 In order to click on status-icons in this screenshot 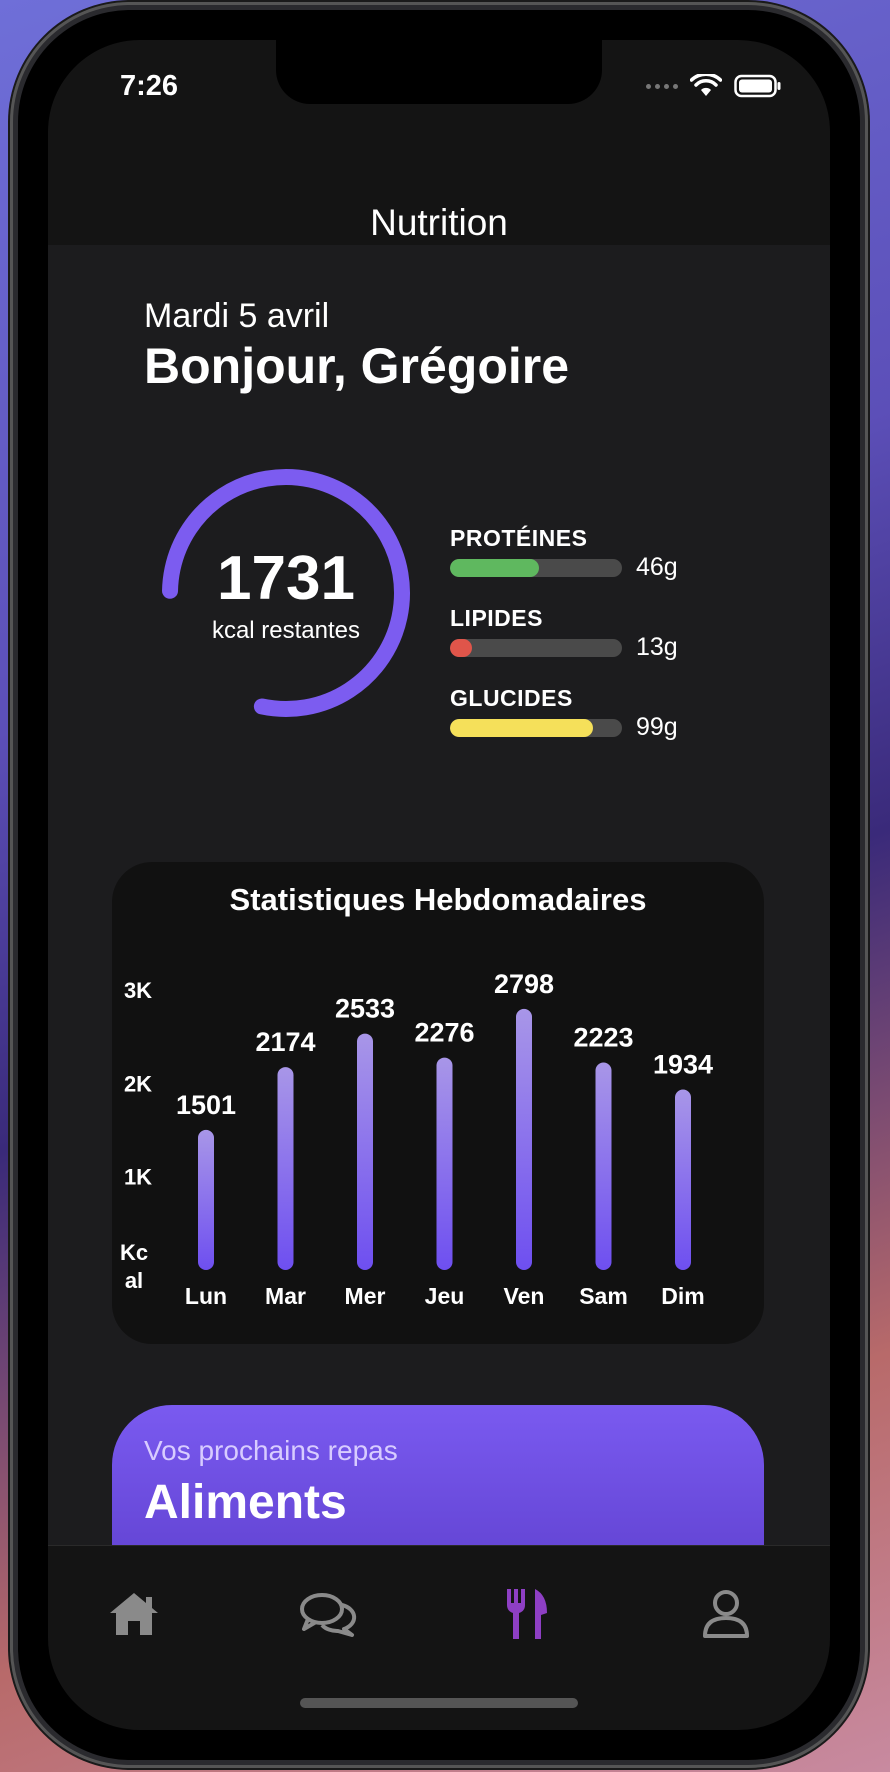, I will do `click(714, 86)`.